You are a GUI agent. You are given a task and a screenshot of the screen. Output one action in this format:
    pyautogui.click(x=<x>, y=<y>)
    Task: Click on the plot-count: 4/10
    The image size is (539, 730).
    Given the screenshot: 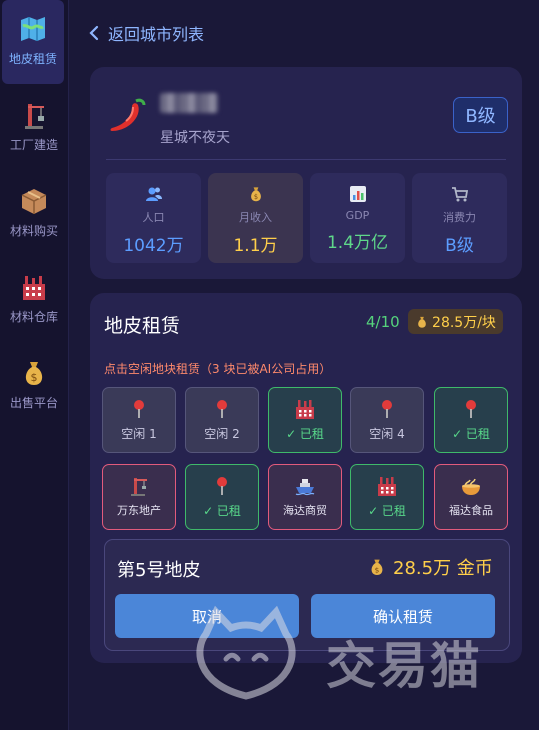 What is the action you would take?
    pyautogui.click(x=383, y=322)
    